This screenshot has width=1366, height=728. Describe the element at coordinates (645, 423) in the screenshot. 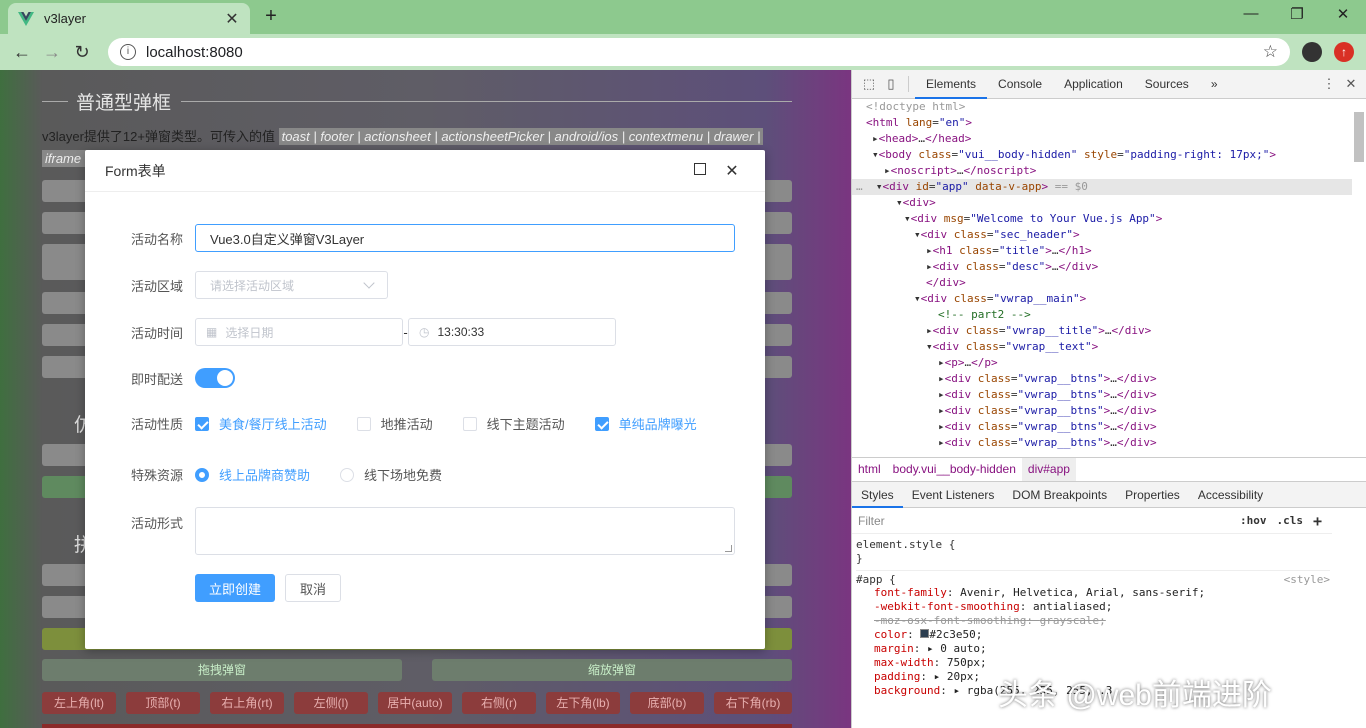

I see `checkbox-brand-exposure: 单纯品牌曝光` at that location.